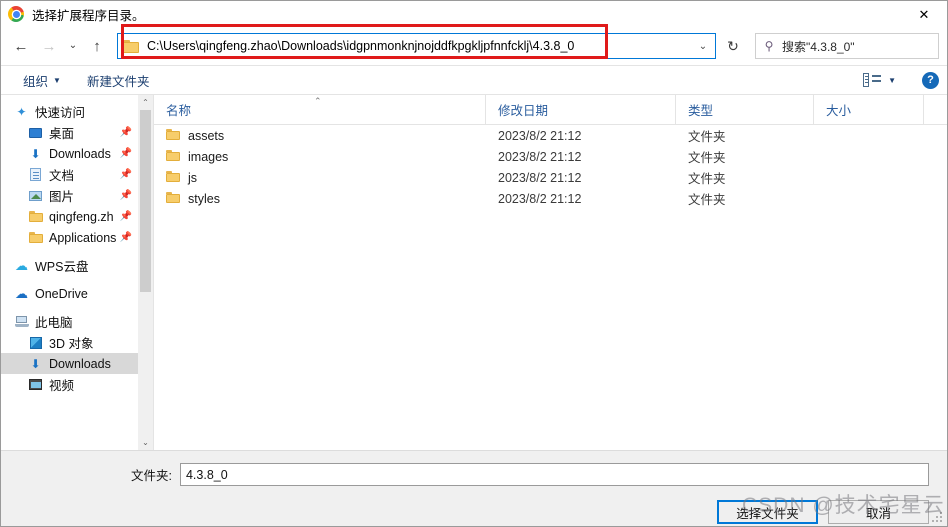  I want to click on search-icon: ⚲, so click(769, 46).